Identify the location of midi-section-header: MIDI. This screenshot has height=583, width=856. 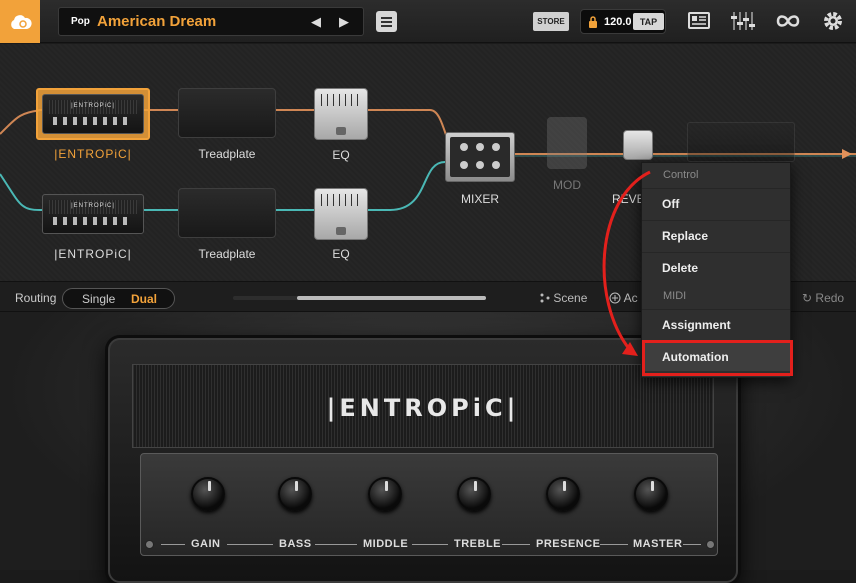
(675, 296).